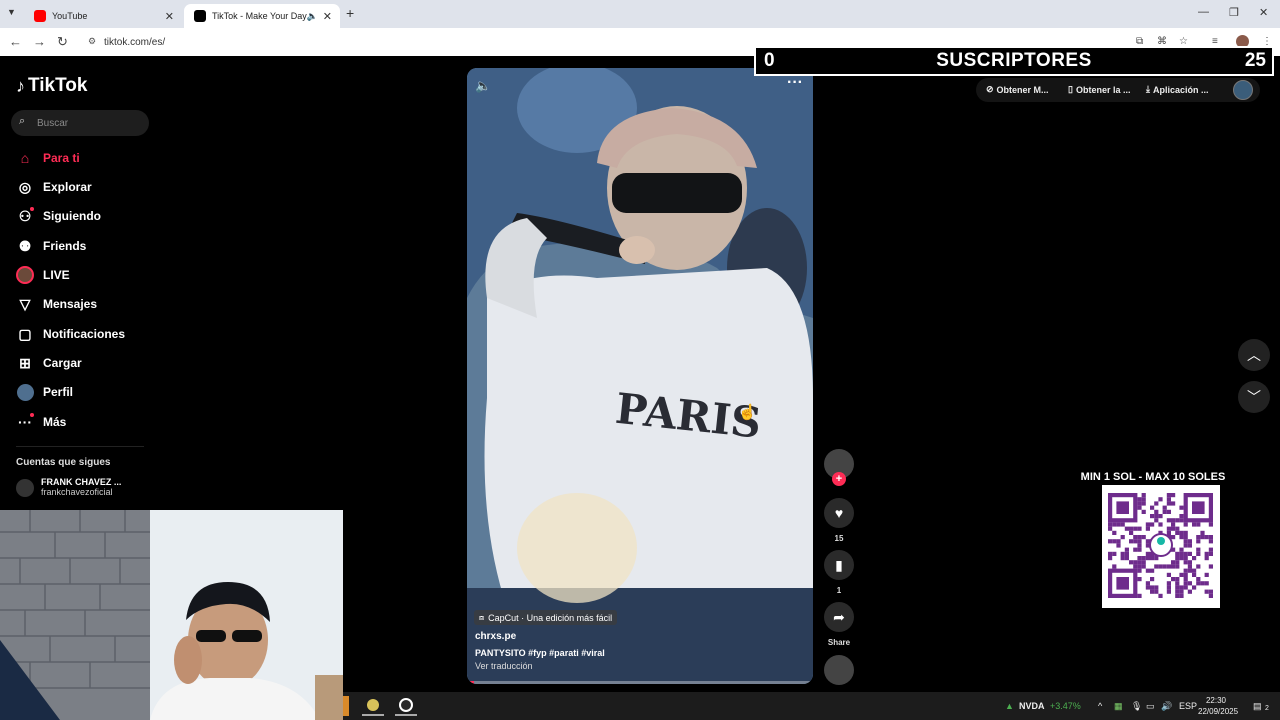 The width and height of the screenshot is (1280, 720). Describe the element at coordinates (839, 617) in the screenshot. I see `share-icon: ➦` at that location.